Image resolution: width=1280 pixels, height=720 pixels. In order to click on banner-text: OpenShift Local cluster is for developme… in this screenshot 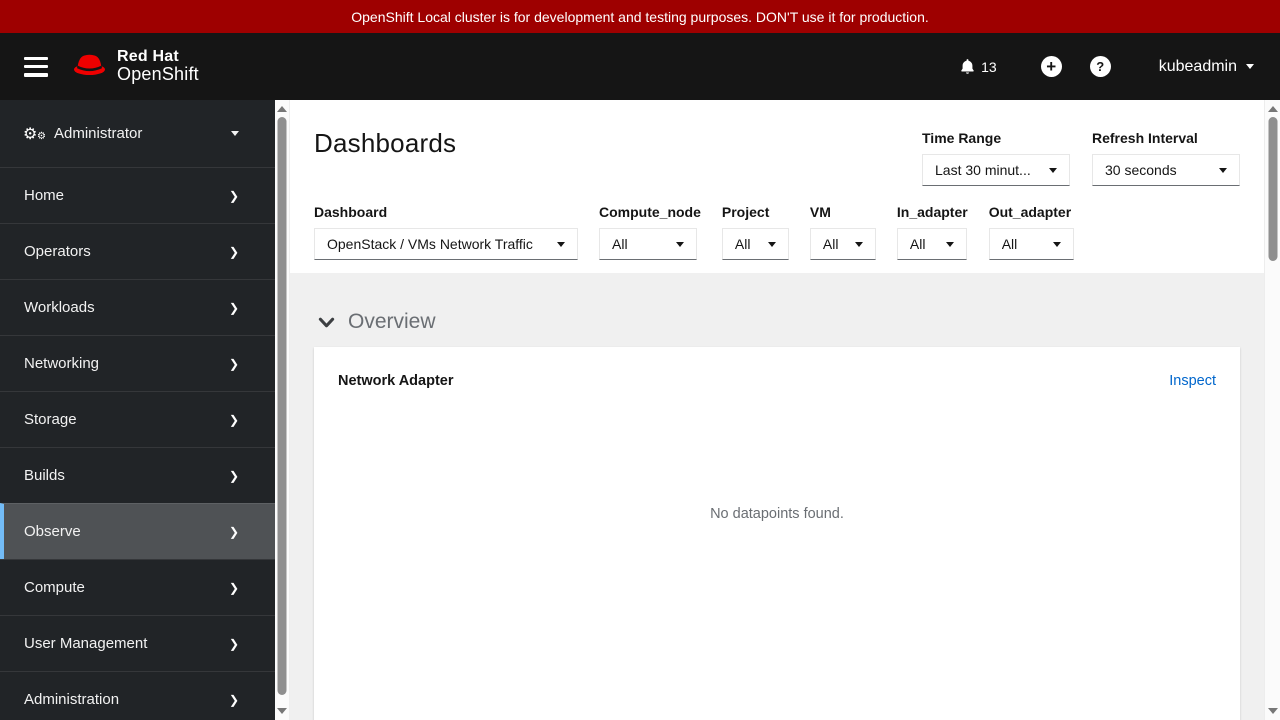, I will do `click(640, 16)`.